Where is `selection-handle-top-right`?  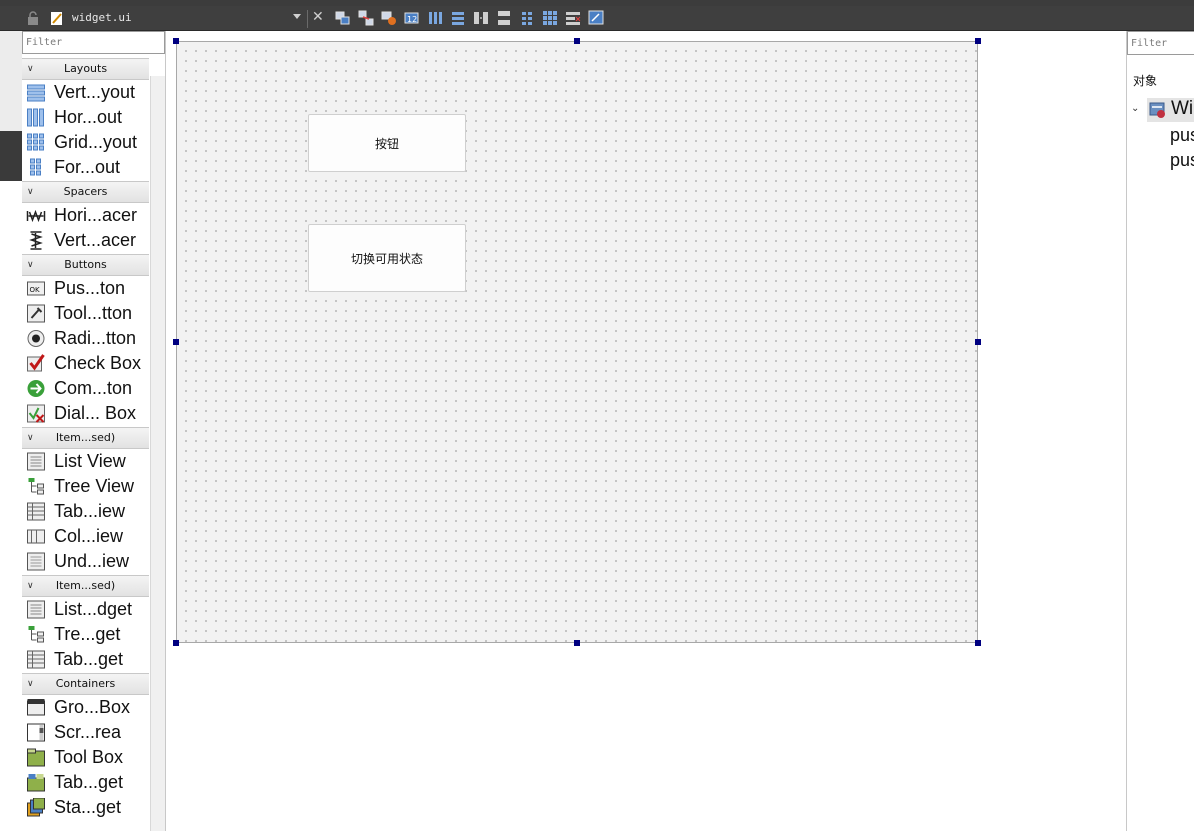 selection-handle-top-right is located at coordinates (978, 41).